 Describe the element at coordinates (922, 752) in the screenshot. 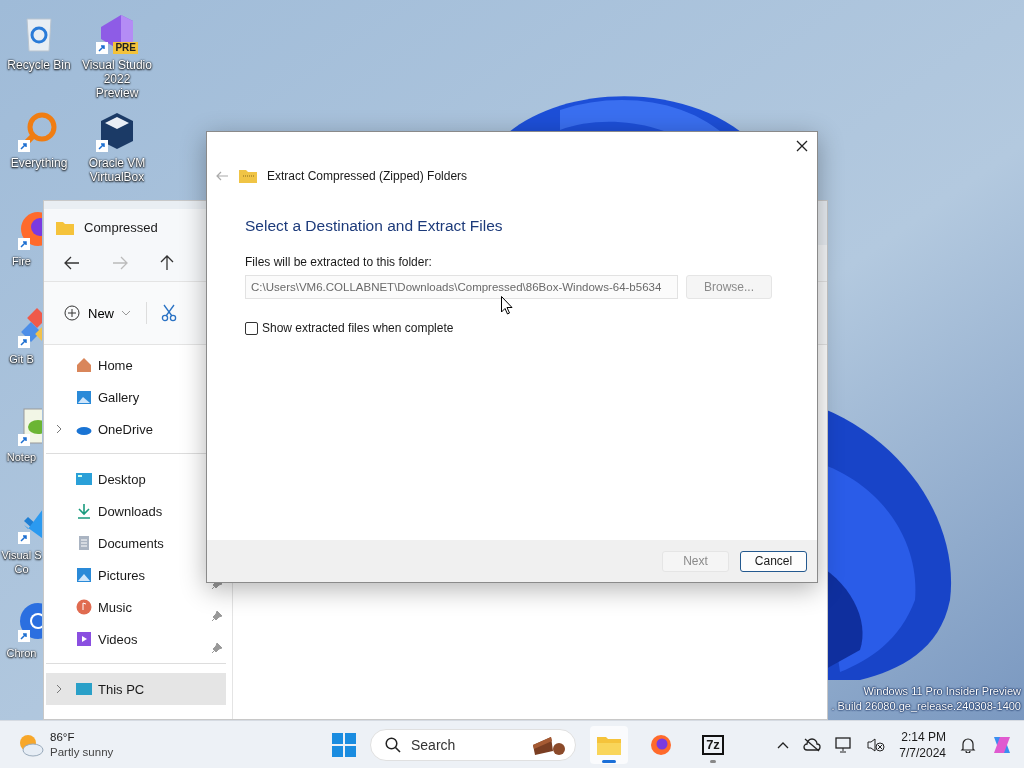

I see `clock-date: 7/7/2024` at that location.